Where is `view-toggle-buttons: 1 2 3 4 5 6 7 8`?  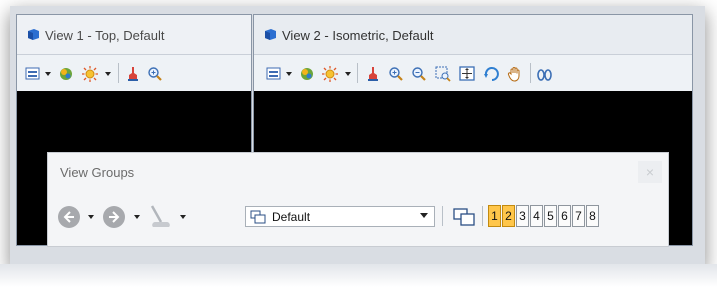 view-toggle-buttons: 1 2 3 4 5 6 7 8 is located at coordinates (544, 217).